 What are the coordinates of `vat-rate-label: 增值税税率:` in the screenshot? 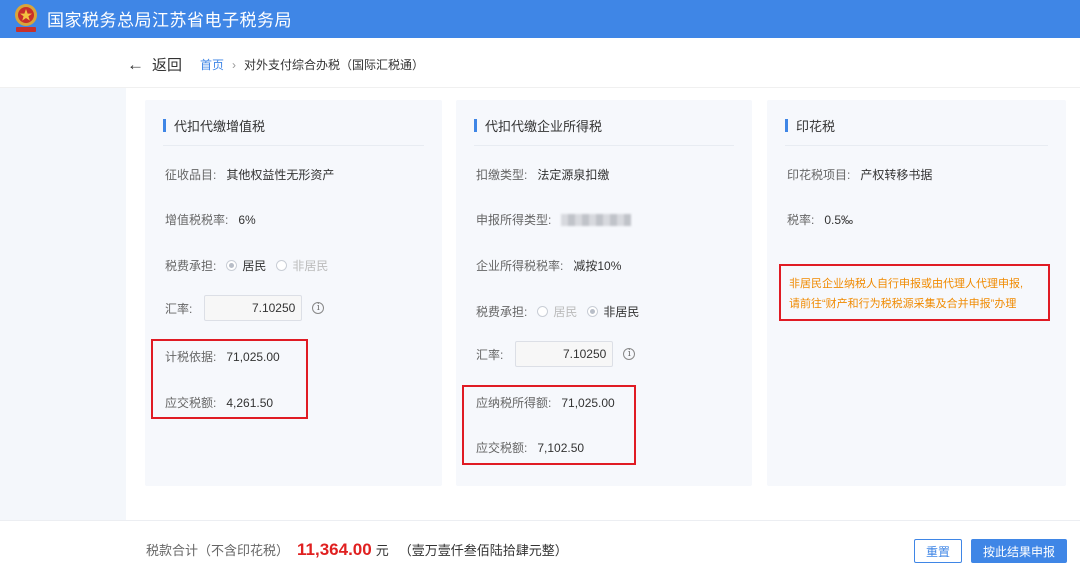 It's located at (197, 220).